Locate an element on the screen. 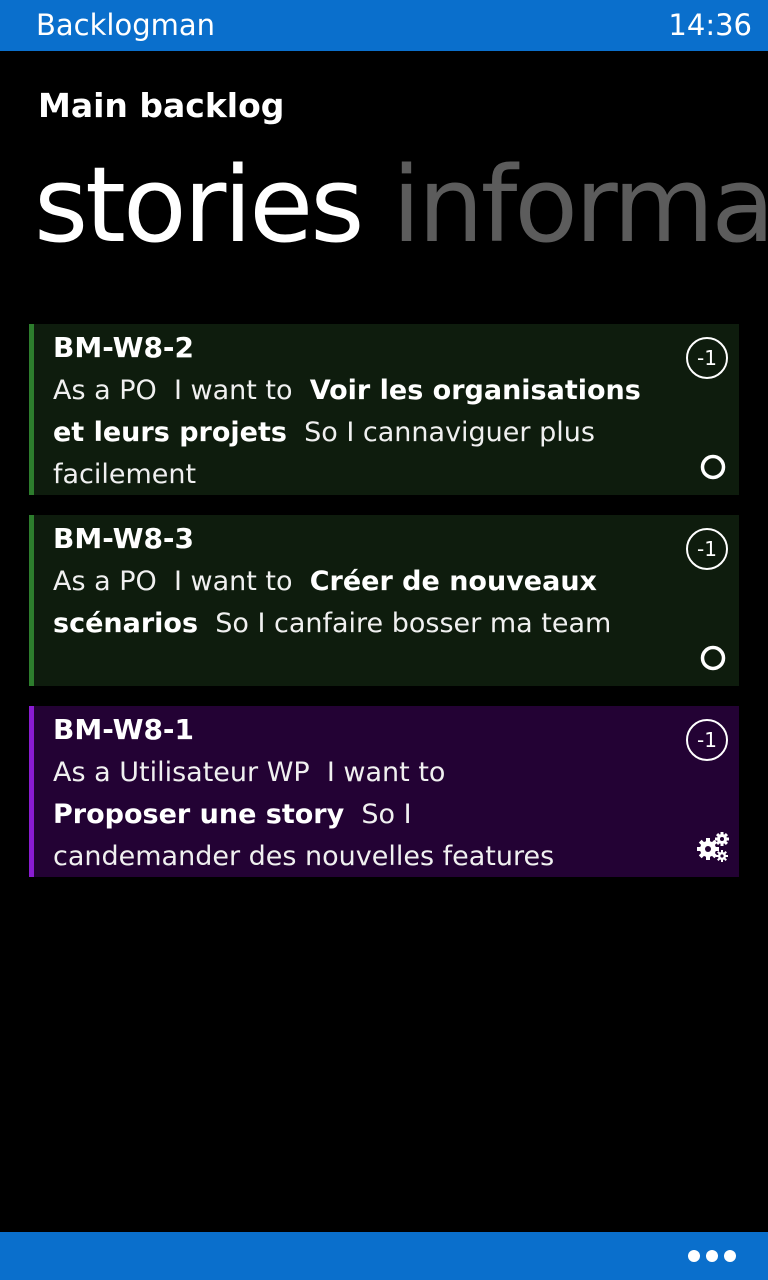  ellipsis-icon is located at coordinates (712, 1256).